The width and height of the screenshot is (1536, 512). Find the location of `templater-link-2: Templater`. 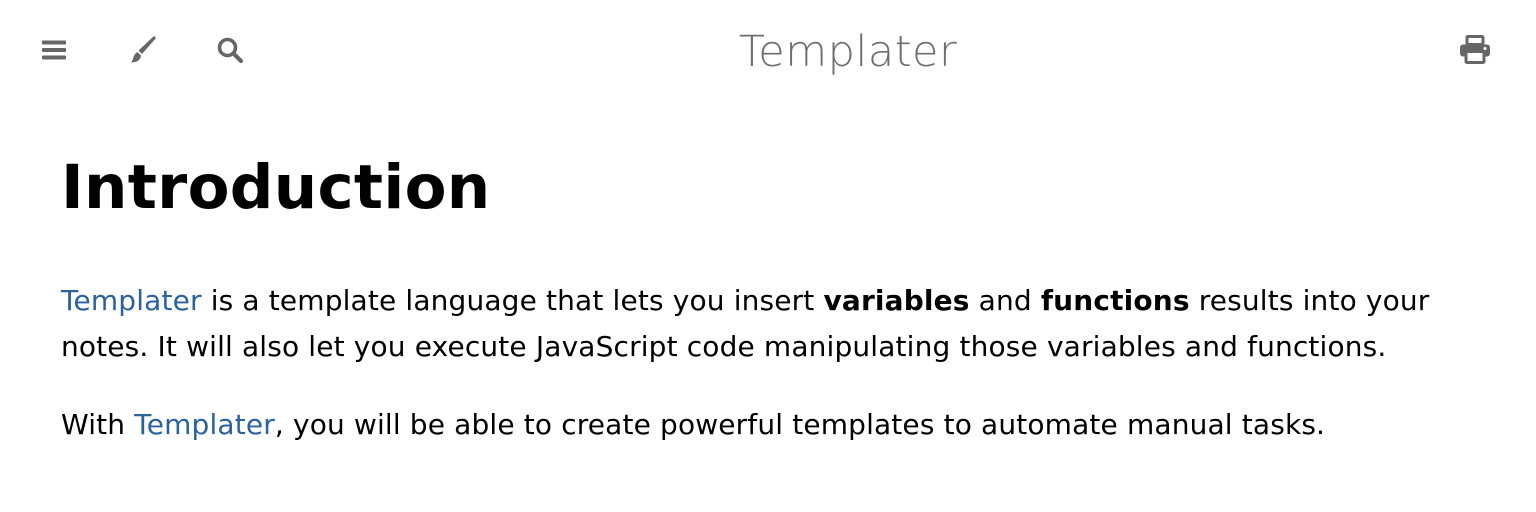

templater-link-2: Templater is located at coordinates (204, 424).